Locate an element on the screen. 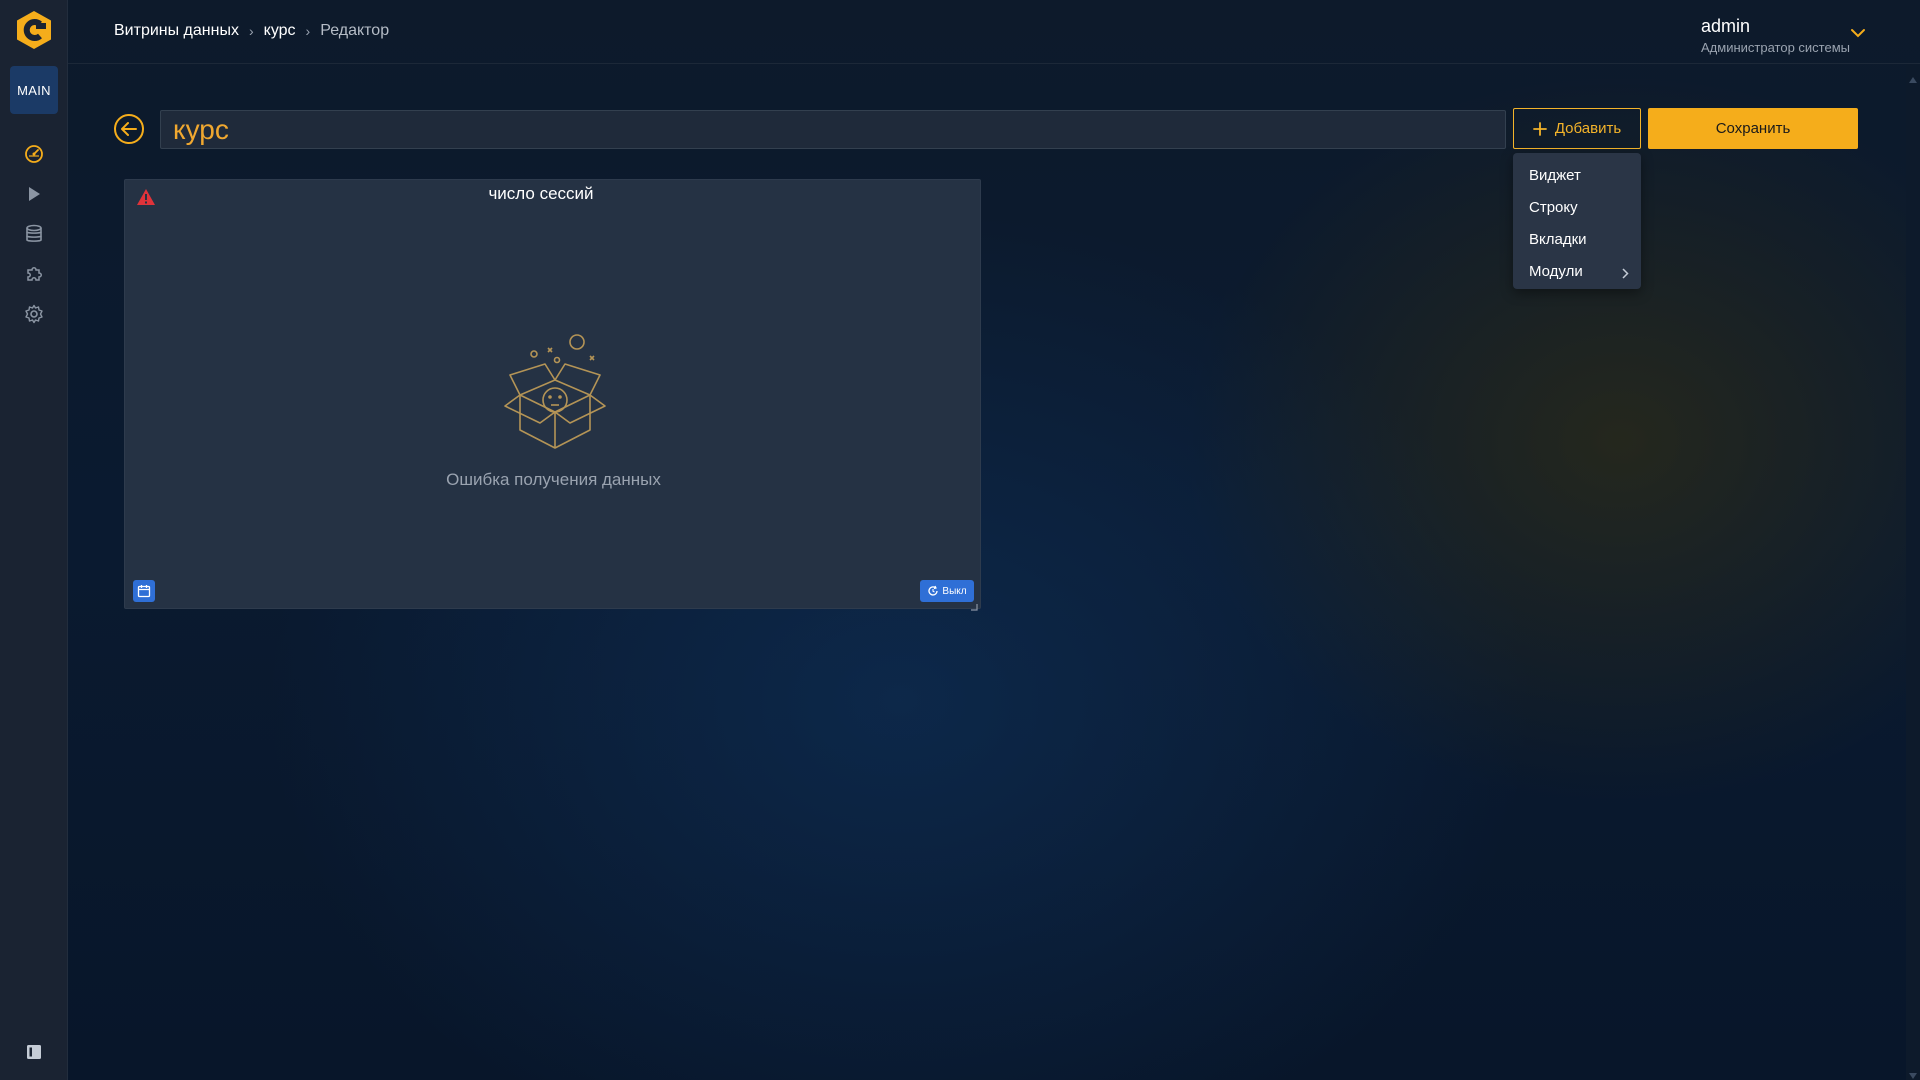  chevron-down-icon is located at coordinates (1858, 32).